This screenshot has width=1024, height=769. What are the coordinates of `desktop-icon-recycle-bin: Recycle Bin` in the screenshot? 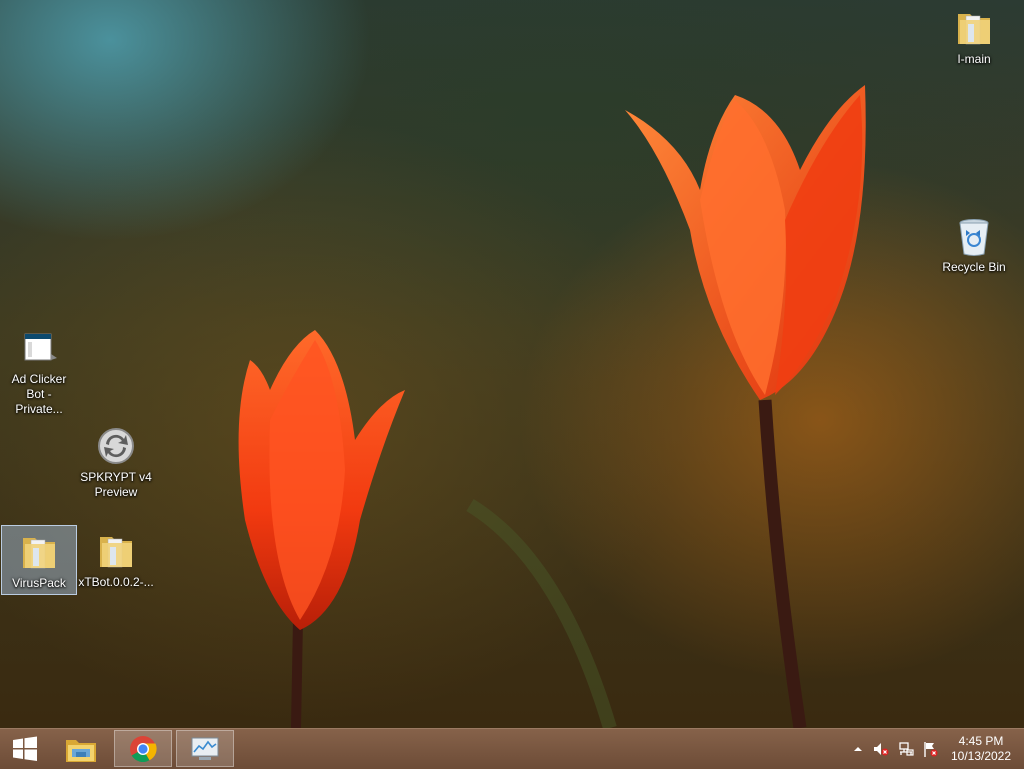 It's located at (974, 242).